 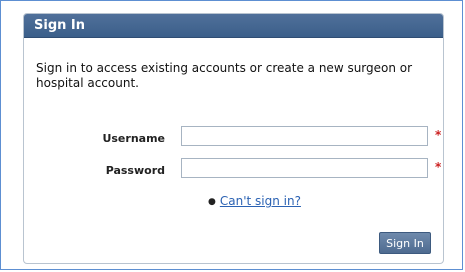 I want to click on help-links: ● Can't sign in?, so click(x=254, y=201).